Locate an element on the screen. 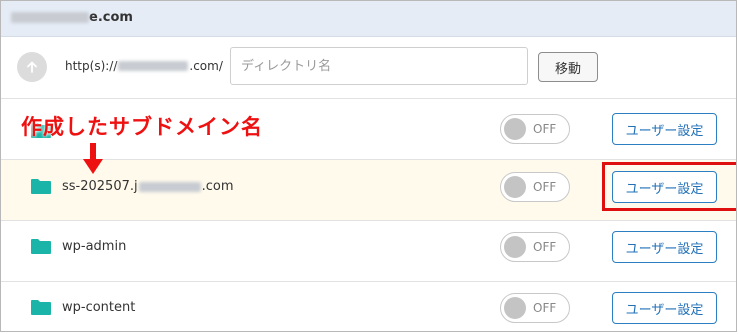 The width and height of the screenshot is (739, 334). move-button: 移動 is located at coordinates (568, 67).